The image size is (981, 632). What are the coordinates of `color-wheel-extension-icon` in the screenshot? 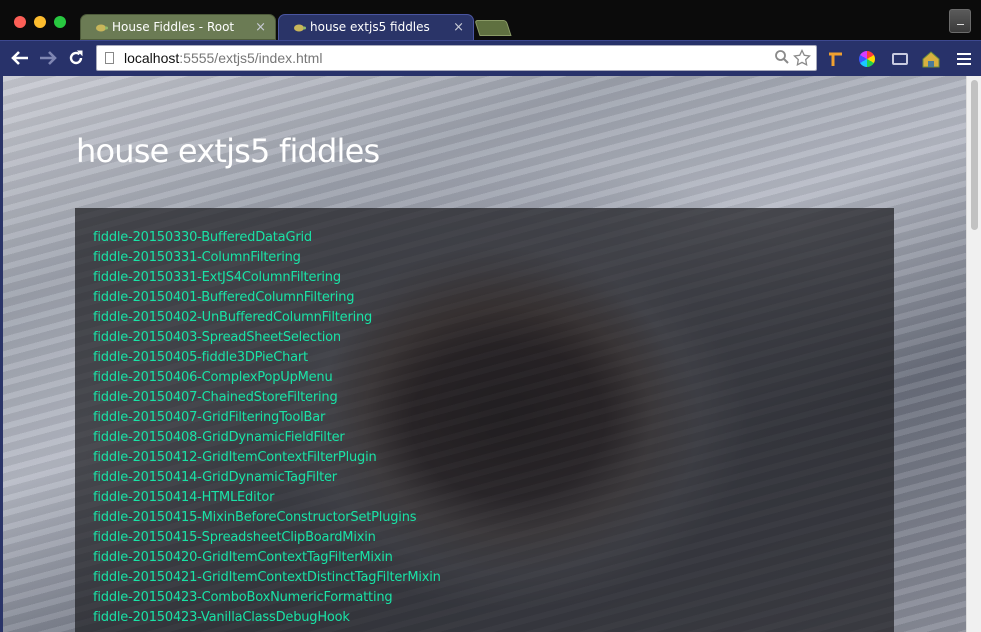 It's located at (867, 59).